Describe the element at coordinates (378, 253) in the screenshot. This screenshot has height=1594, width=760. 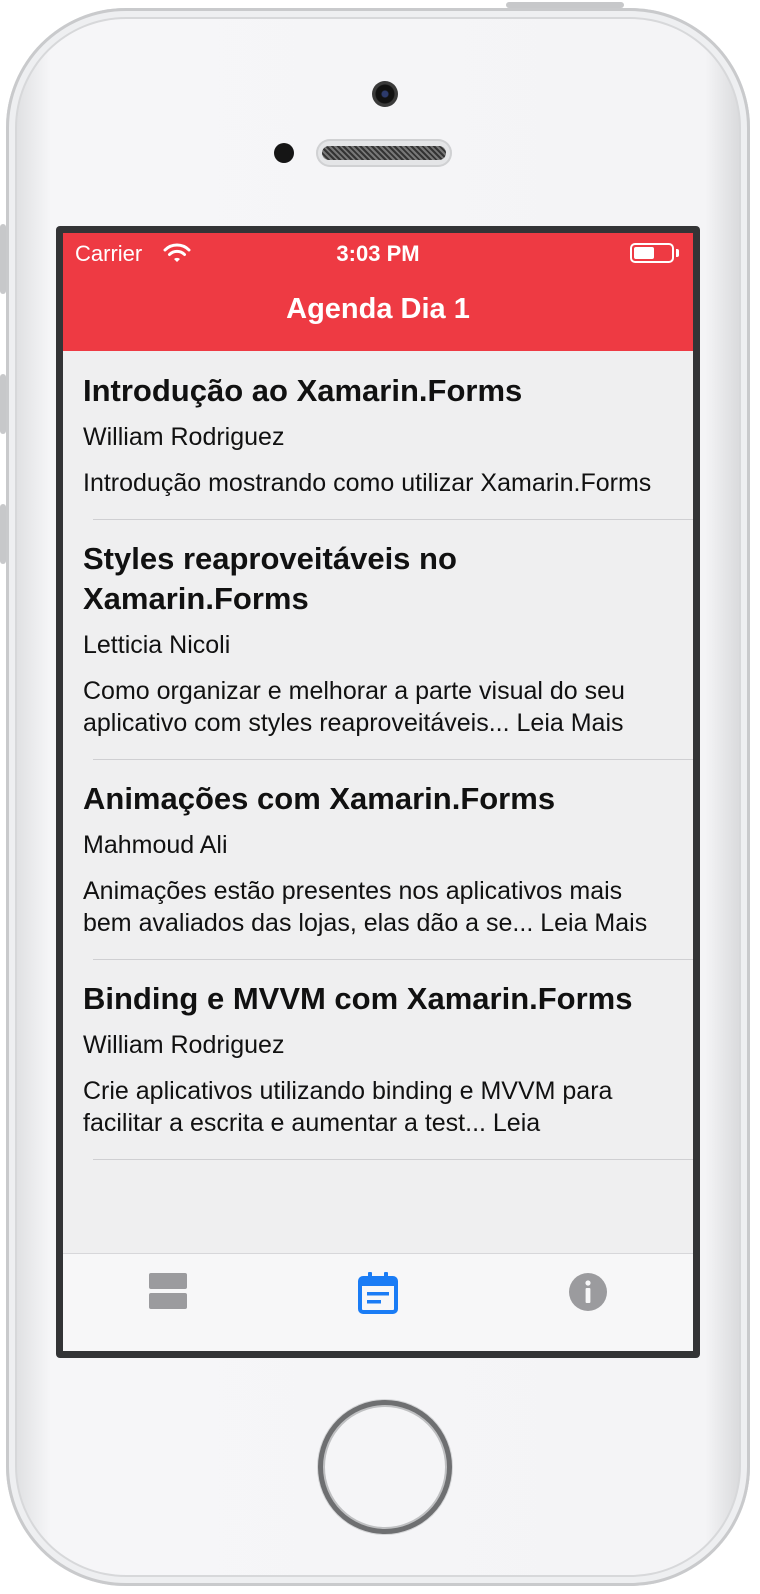
I see `status-time: 3:03 PM` at that location.